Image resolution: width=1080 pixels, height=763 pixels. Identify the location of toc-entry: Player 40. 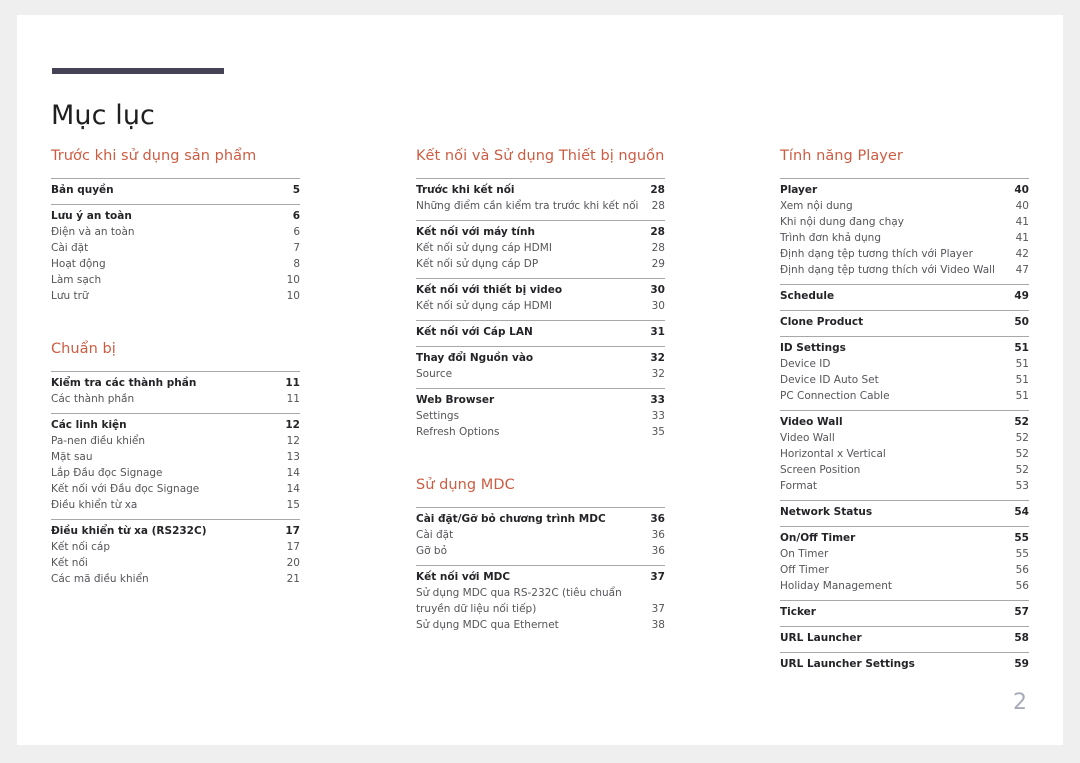
(904, 190).